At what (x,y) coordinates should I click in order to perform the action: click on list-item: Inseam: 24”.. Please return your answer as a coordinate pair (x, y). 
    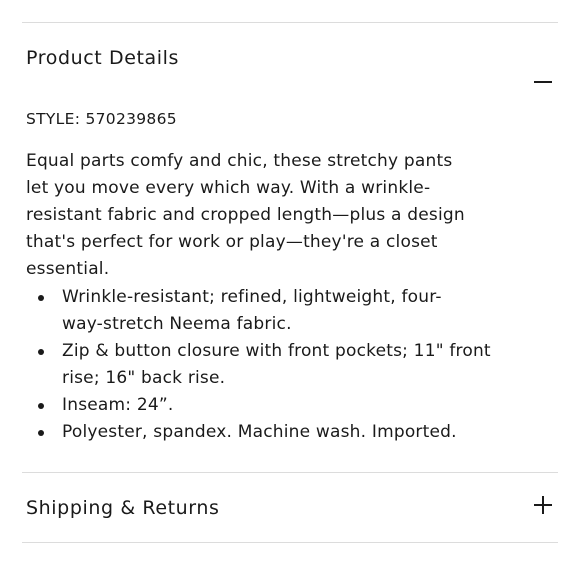
    Looking at the image, I should click on (291, 405).